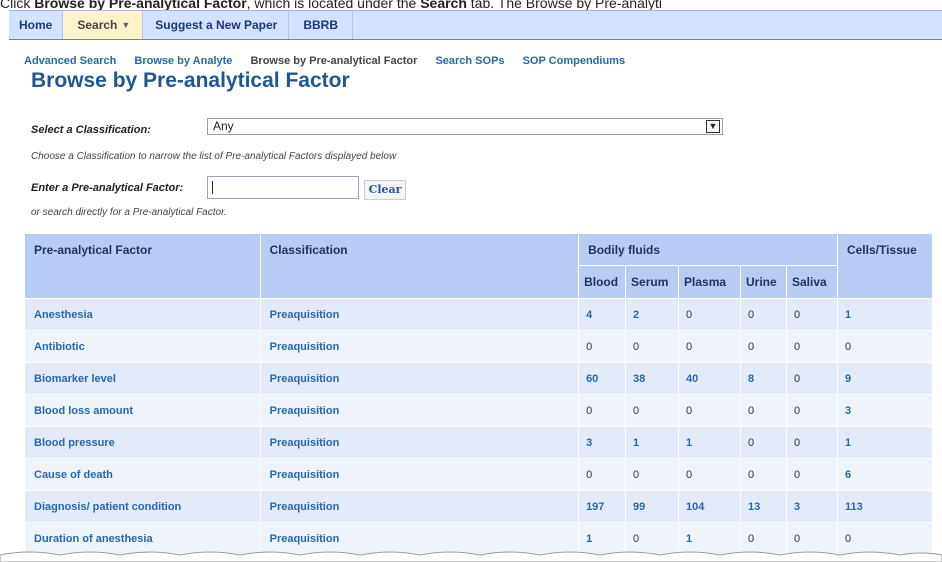 The height and width of the screenshot is (562, 942). What do you see at coordinates (602, 378) in the screenshot?
I see `blood-count: 60` at bounding box center [602, 378].